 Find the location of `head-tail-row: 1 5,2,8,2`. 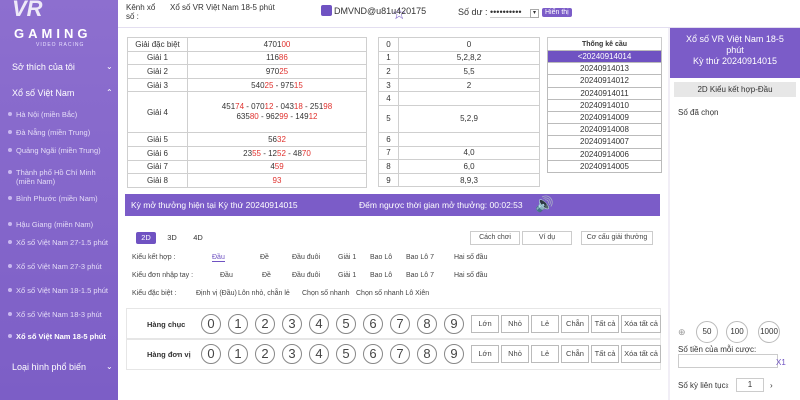

head-tail-row: 1 5,2,8,2 is located at coordinates (459, 58).